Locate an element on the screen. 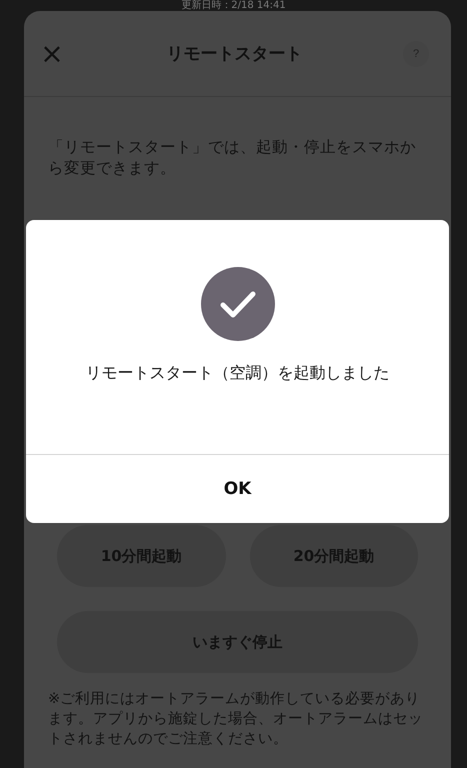 The image size is (467, 768). ok-button: OK is located at coordinates (237, 489).